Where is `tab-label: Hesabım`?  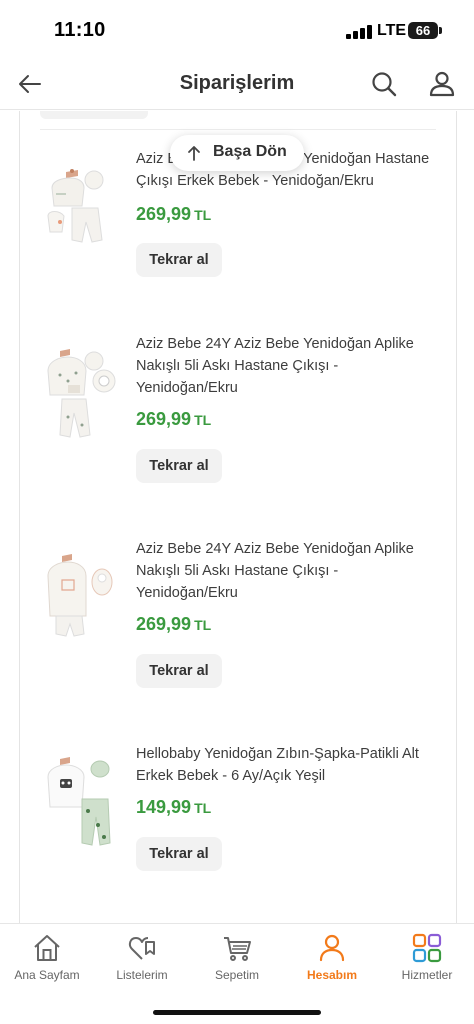 tab-label: Hesabım is located at coordinates (332, 975).